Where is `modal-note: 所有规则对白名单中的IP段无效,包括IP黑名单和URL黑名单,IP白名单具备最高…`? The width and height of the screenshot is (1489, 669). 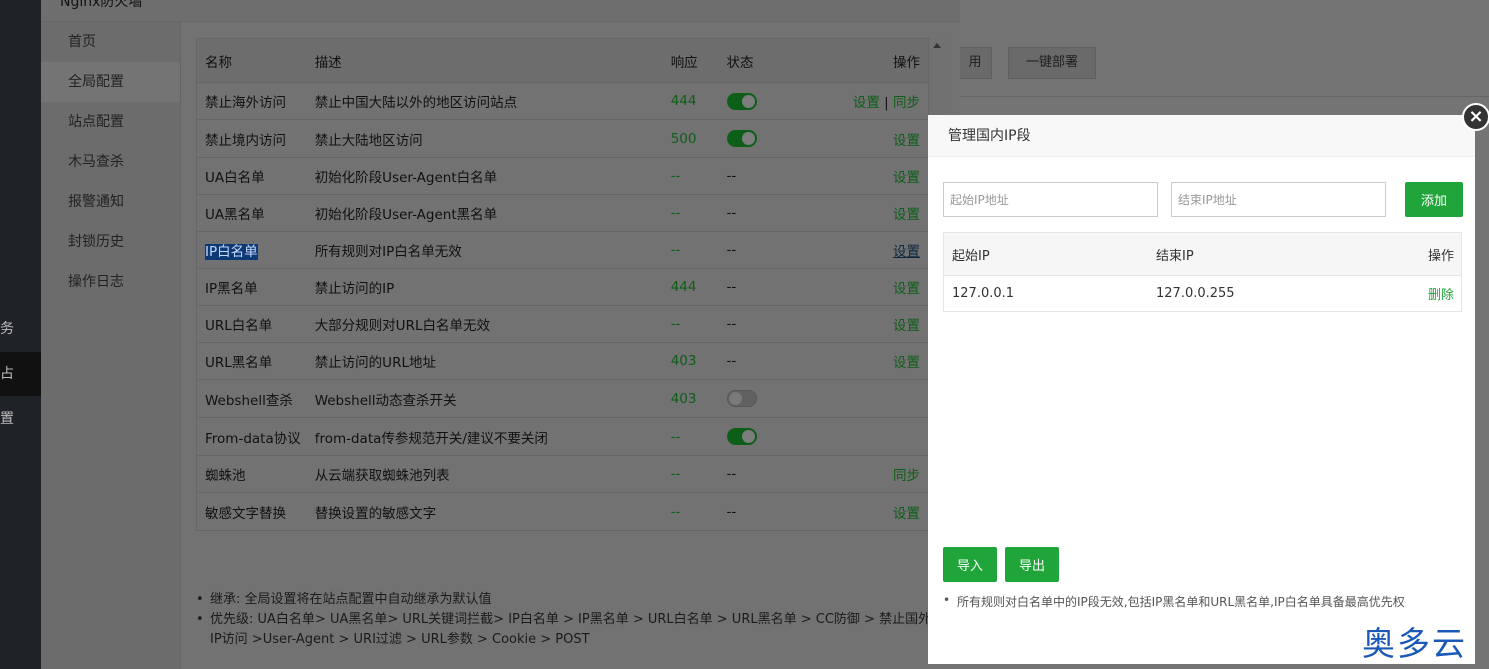
modal-note: 所有规则对白名单中的IP段无效,包括IP黑名单和URL黑名单,IP白名单具备最高… is located at coordinates (1174, 601).